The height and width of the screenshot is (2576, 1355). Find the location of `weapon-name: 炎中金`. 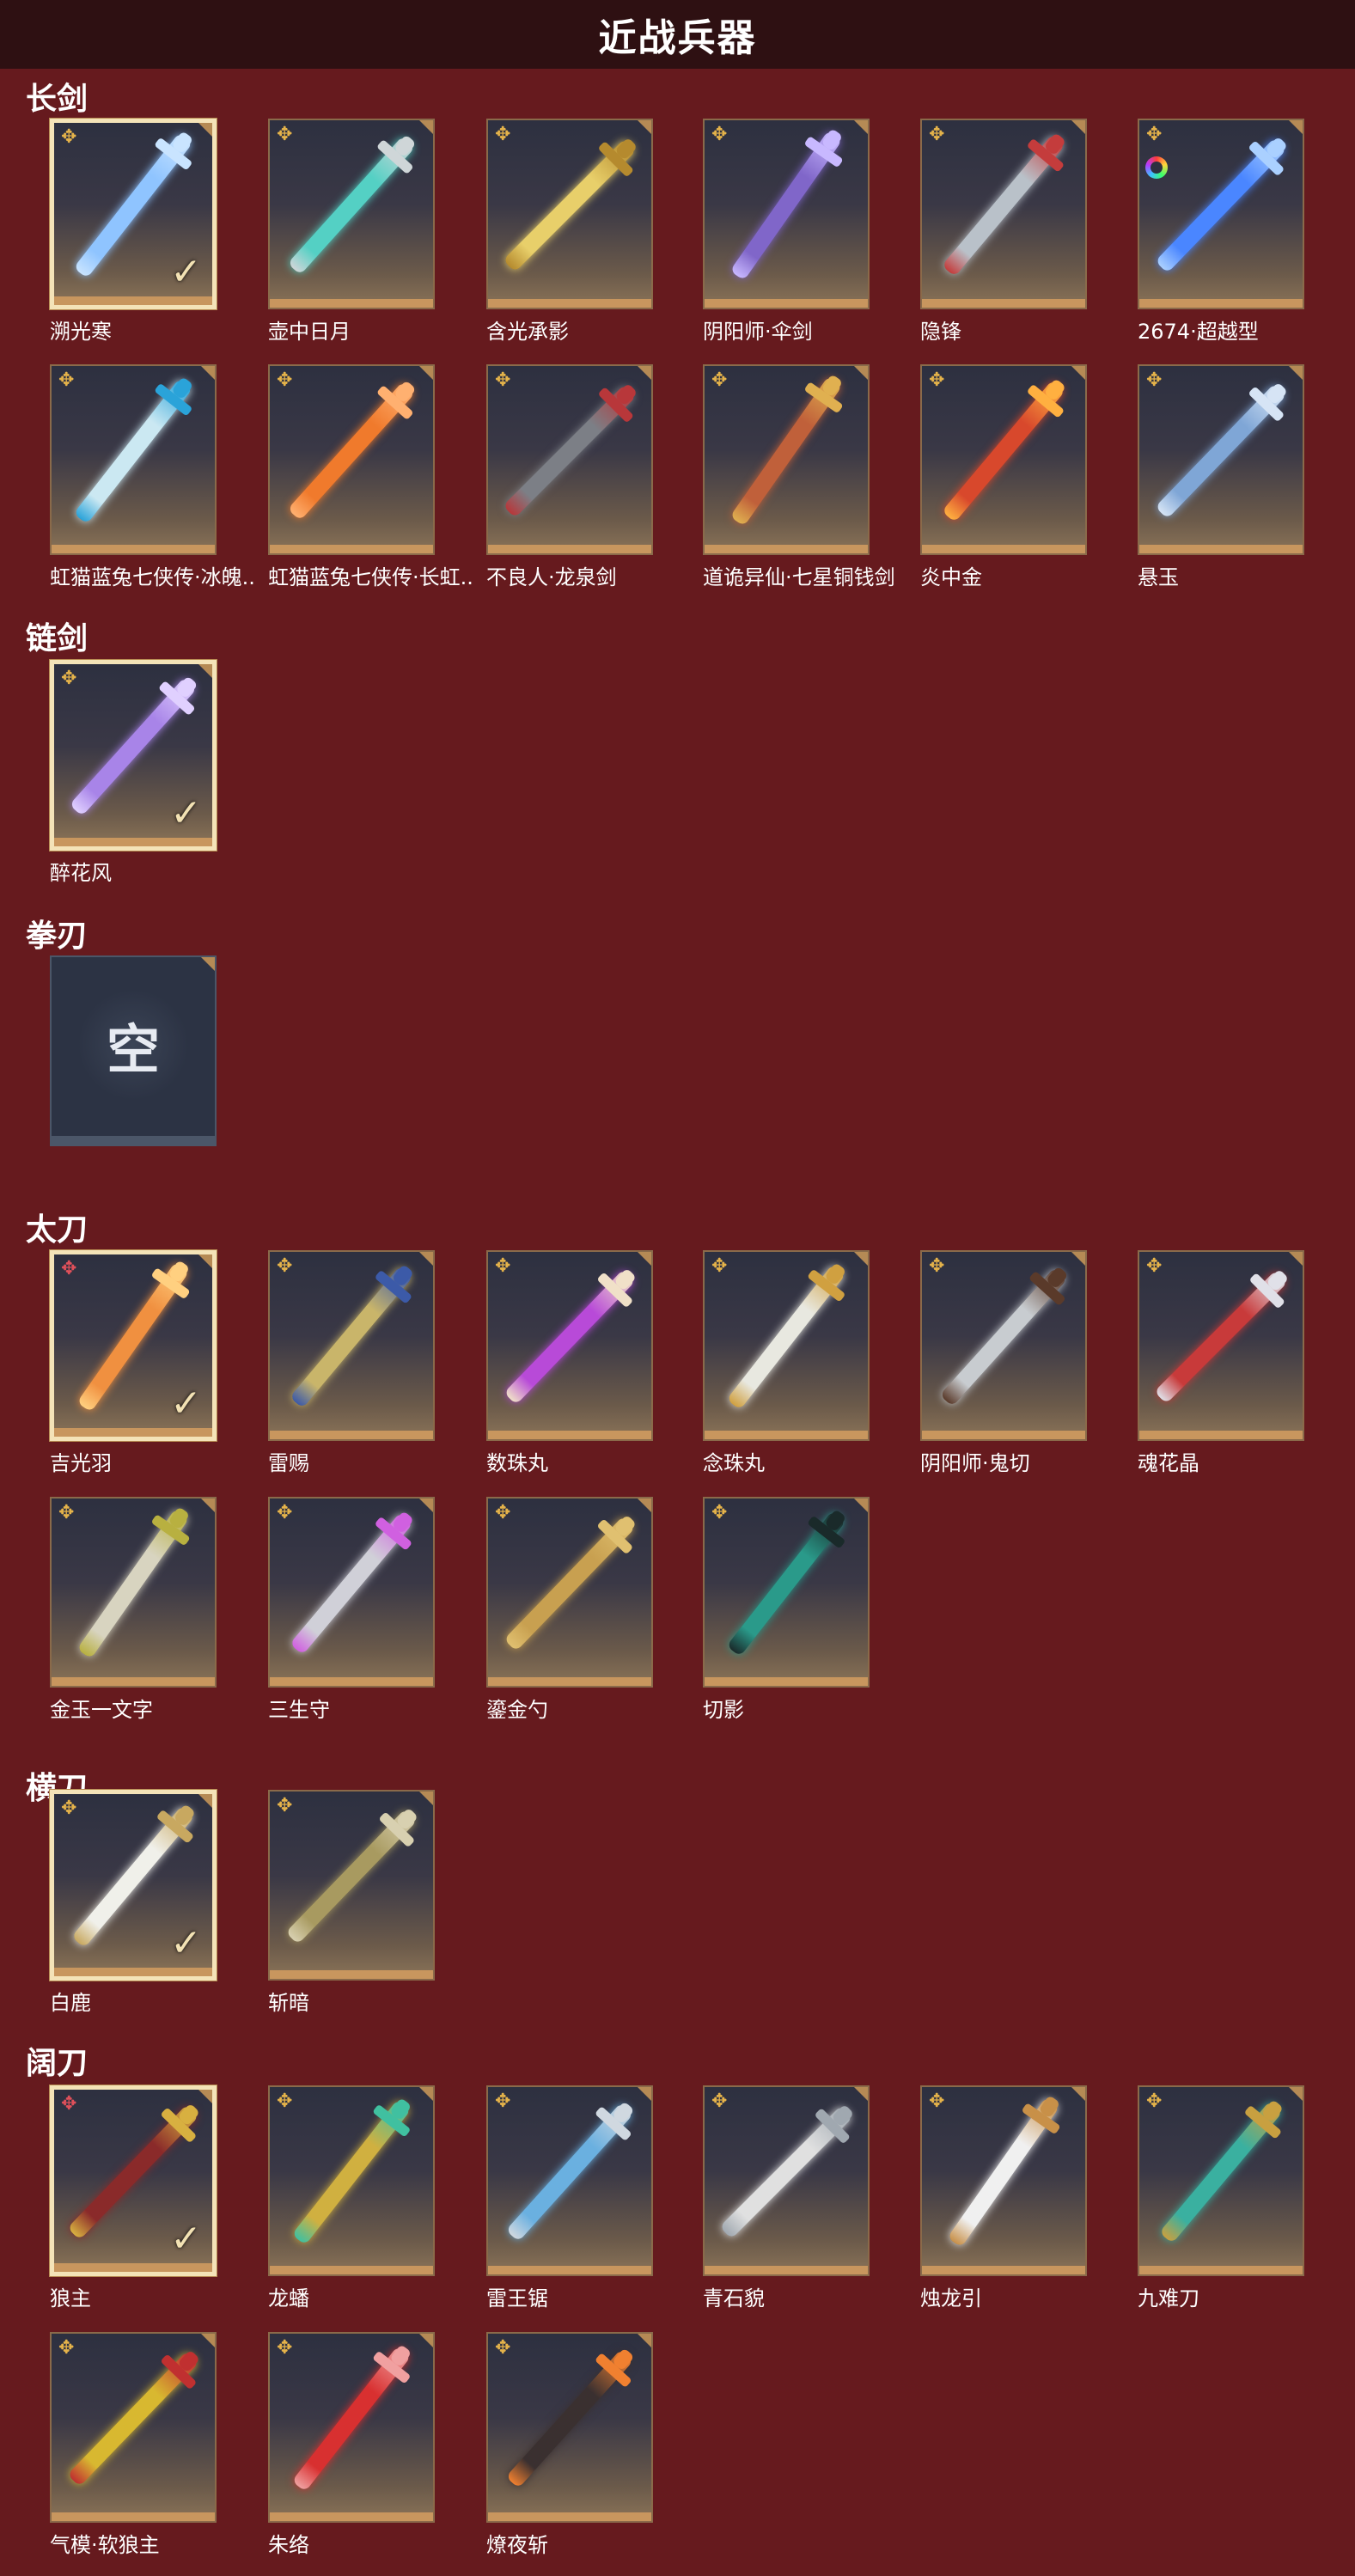

weapon-name: 炎中金 is located at coordinates (951, 577).